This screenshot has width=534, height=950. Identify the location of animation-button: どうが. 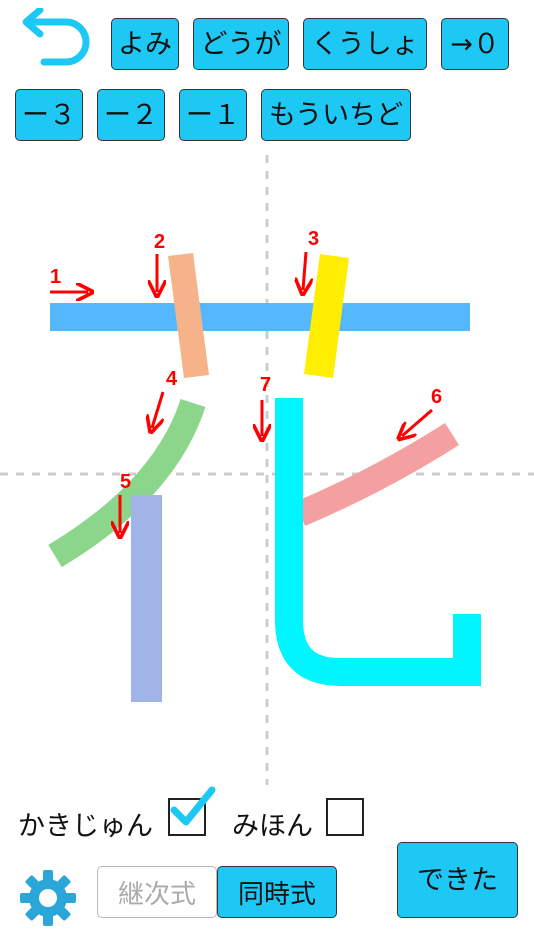
(241, 44).